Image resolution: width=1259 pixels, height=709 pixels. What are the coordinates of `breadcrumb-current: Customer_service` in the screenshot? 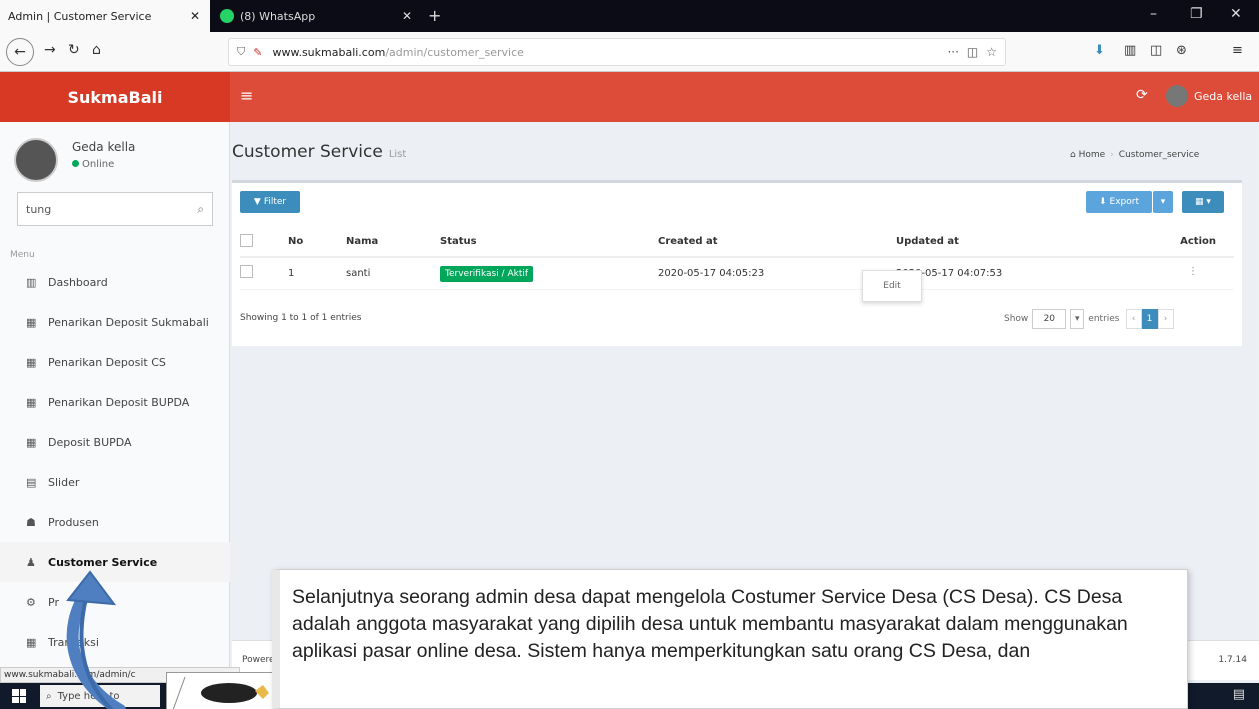 It's located at (1159, 155).